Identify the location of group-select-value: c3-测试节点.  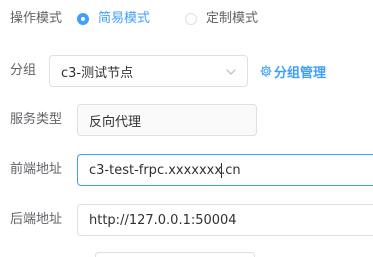
(97, 73).